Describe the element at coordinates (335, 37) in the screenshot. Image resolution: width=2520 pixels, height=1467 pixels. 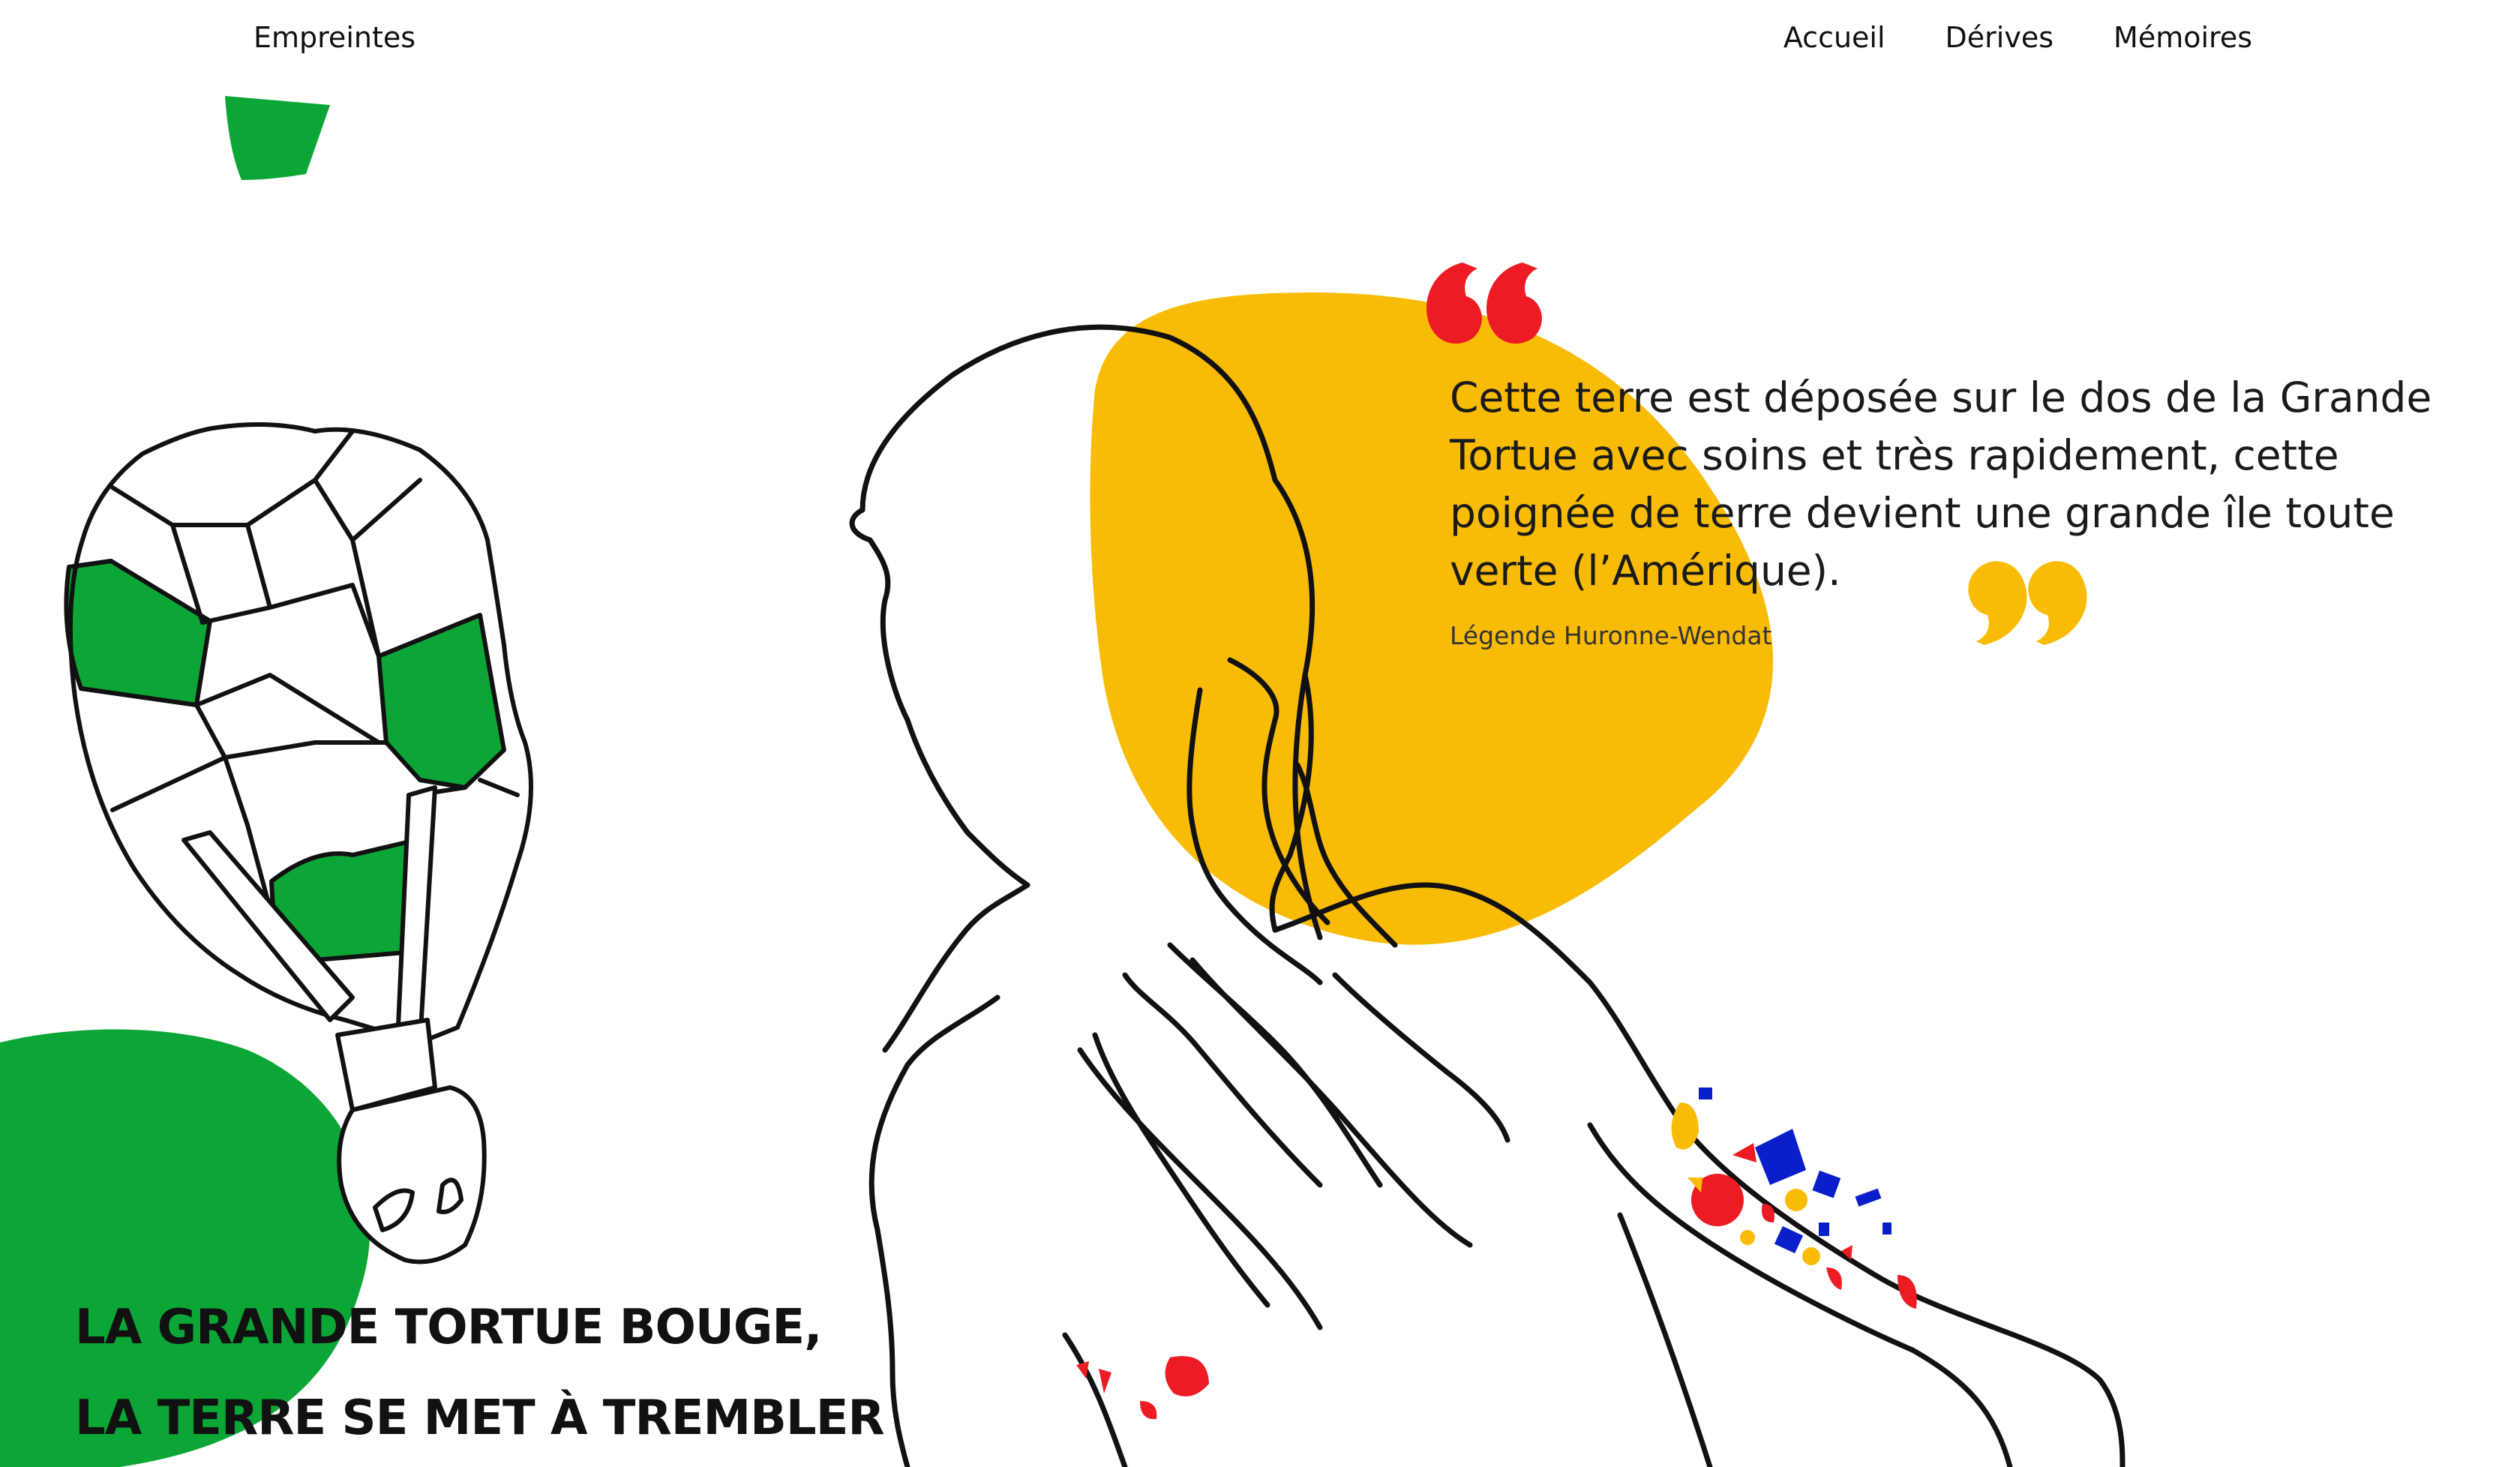
I see `brand-link: Empreintes` at that location.